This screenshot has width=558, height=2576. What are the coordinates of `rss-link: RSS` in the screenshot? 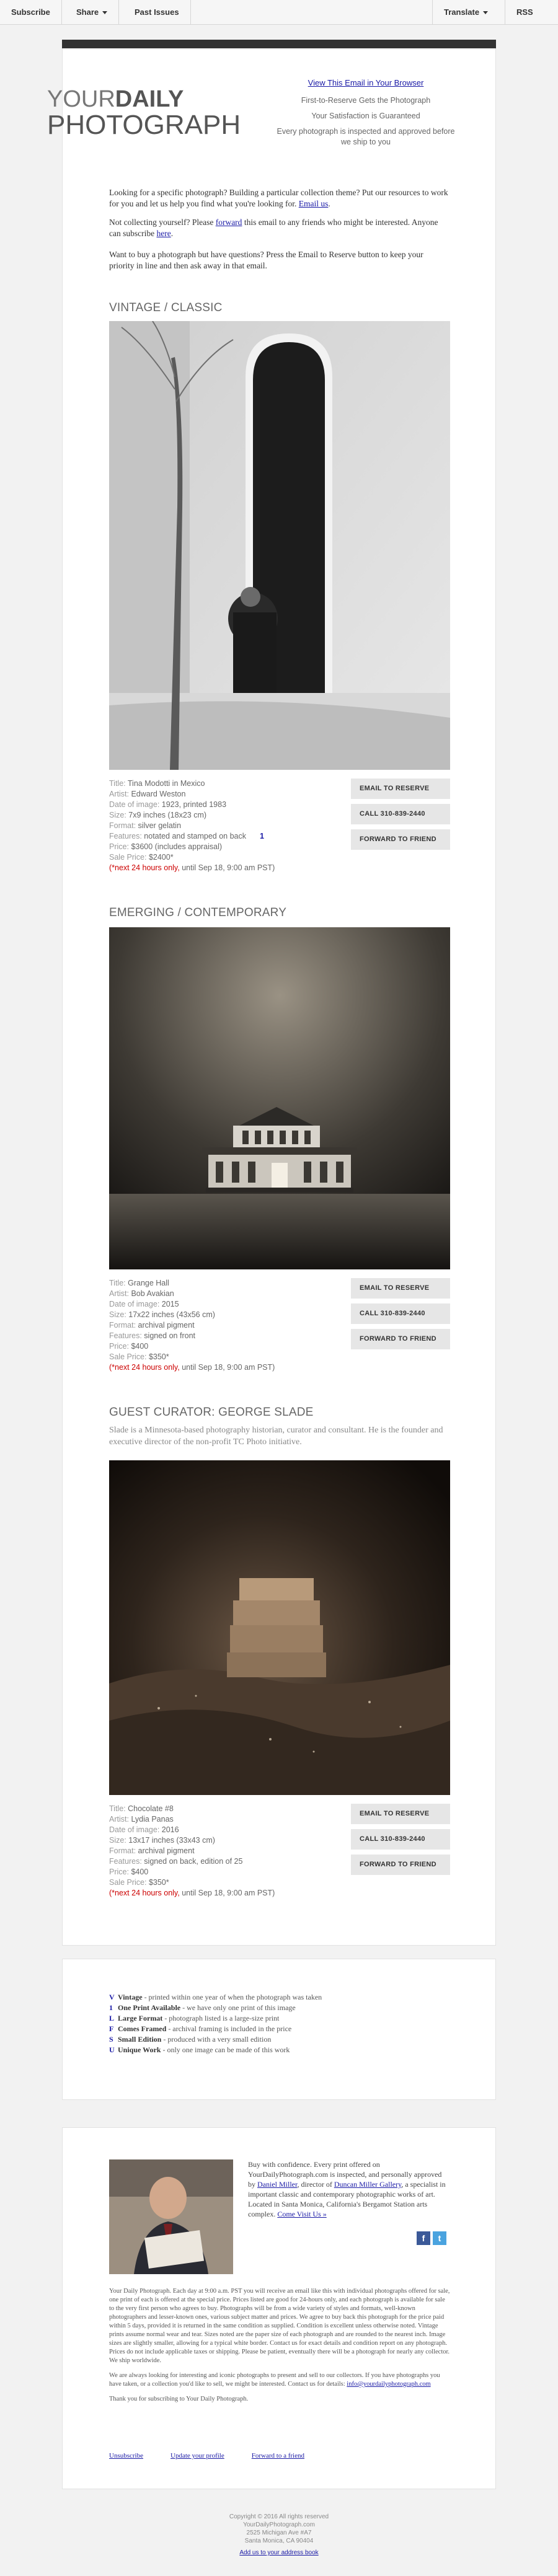 It's located at (531, 12).